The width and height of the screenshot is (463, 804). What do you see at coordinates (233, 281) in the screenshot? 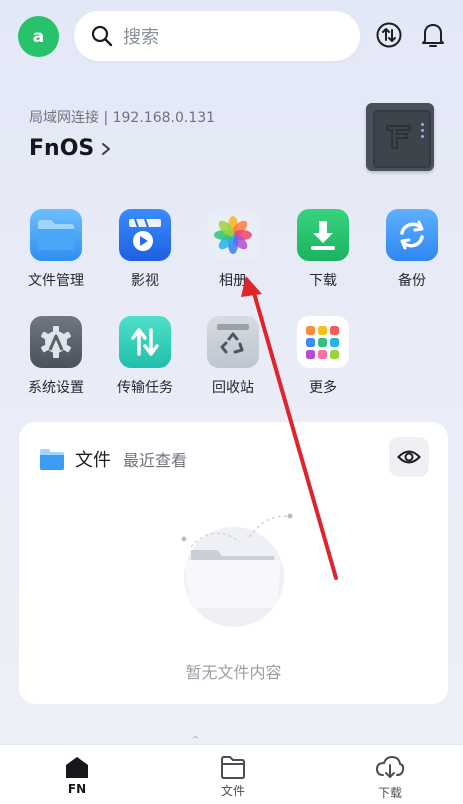
I see `app-label: 相册` at bounding box center [233, 281].